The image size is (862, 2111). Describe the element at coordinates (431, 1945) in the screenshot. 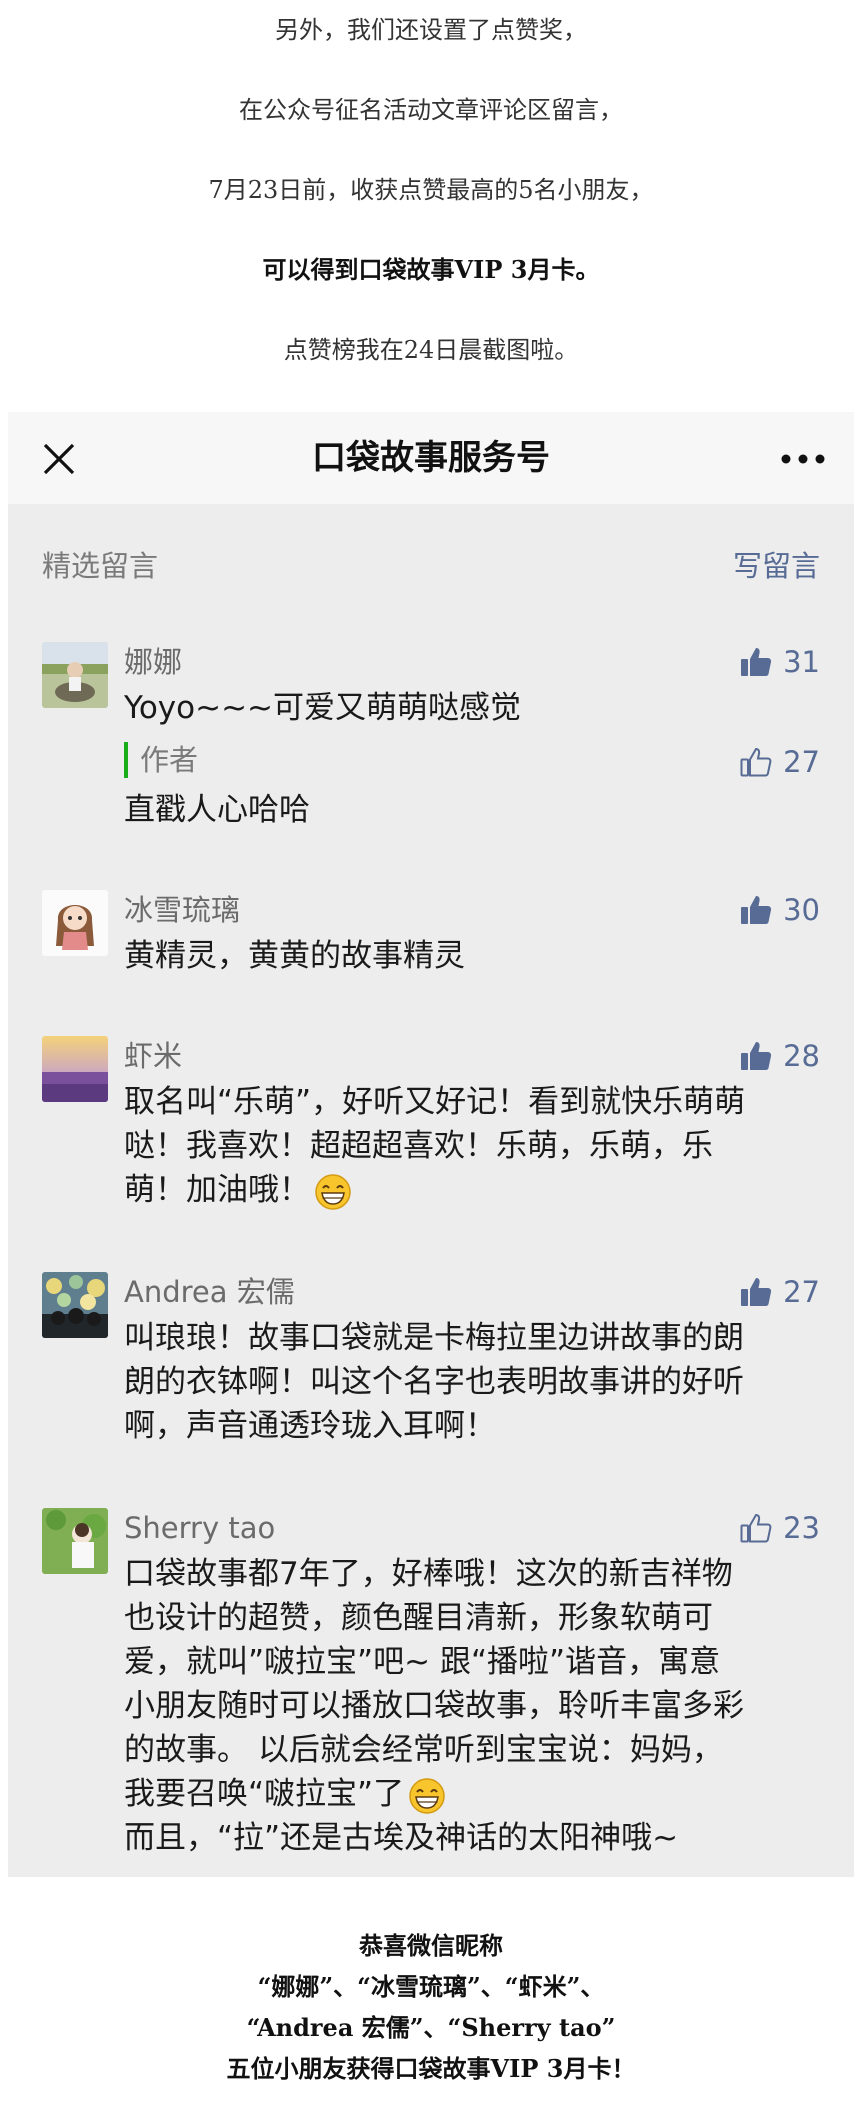

I see `article-text-line: 恭喜微信昵称` at that location.